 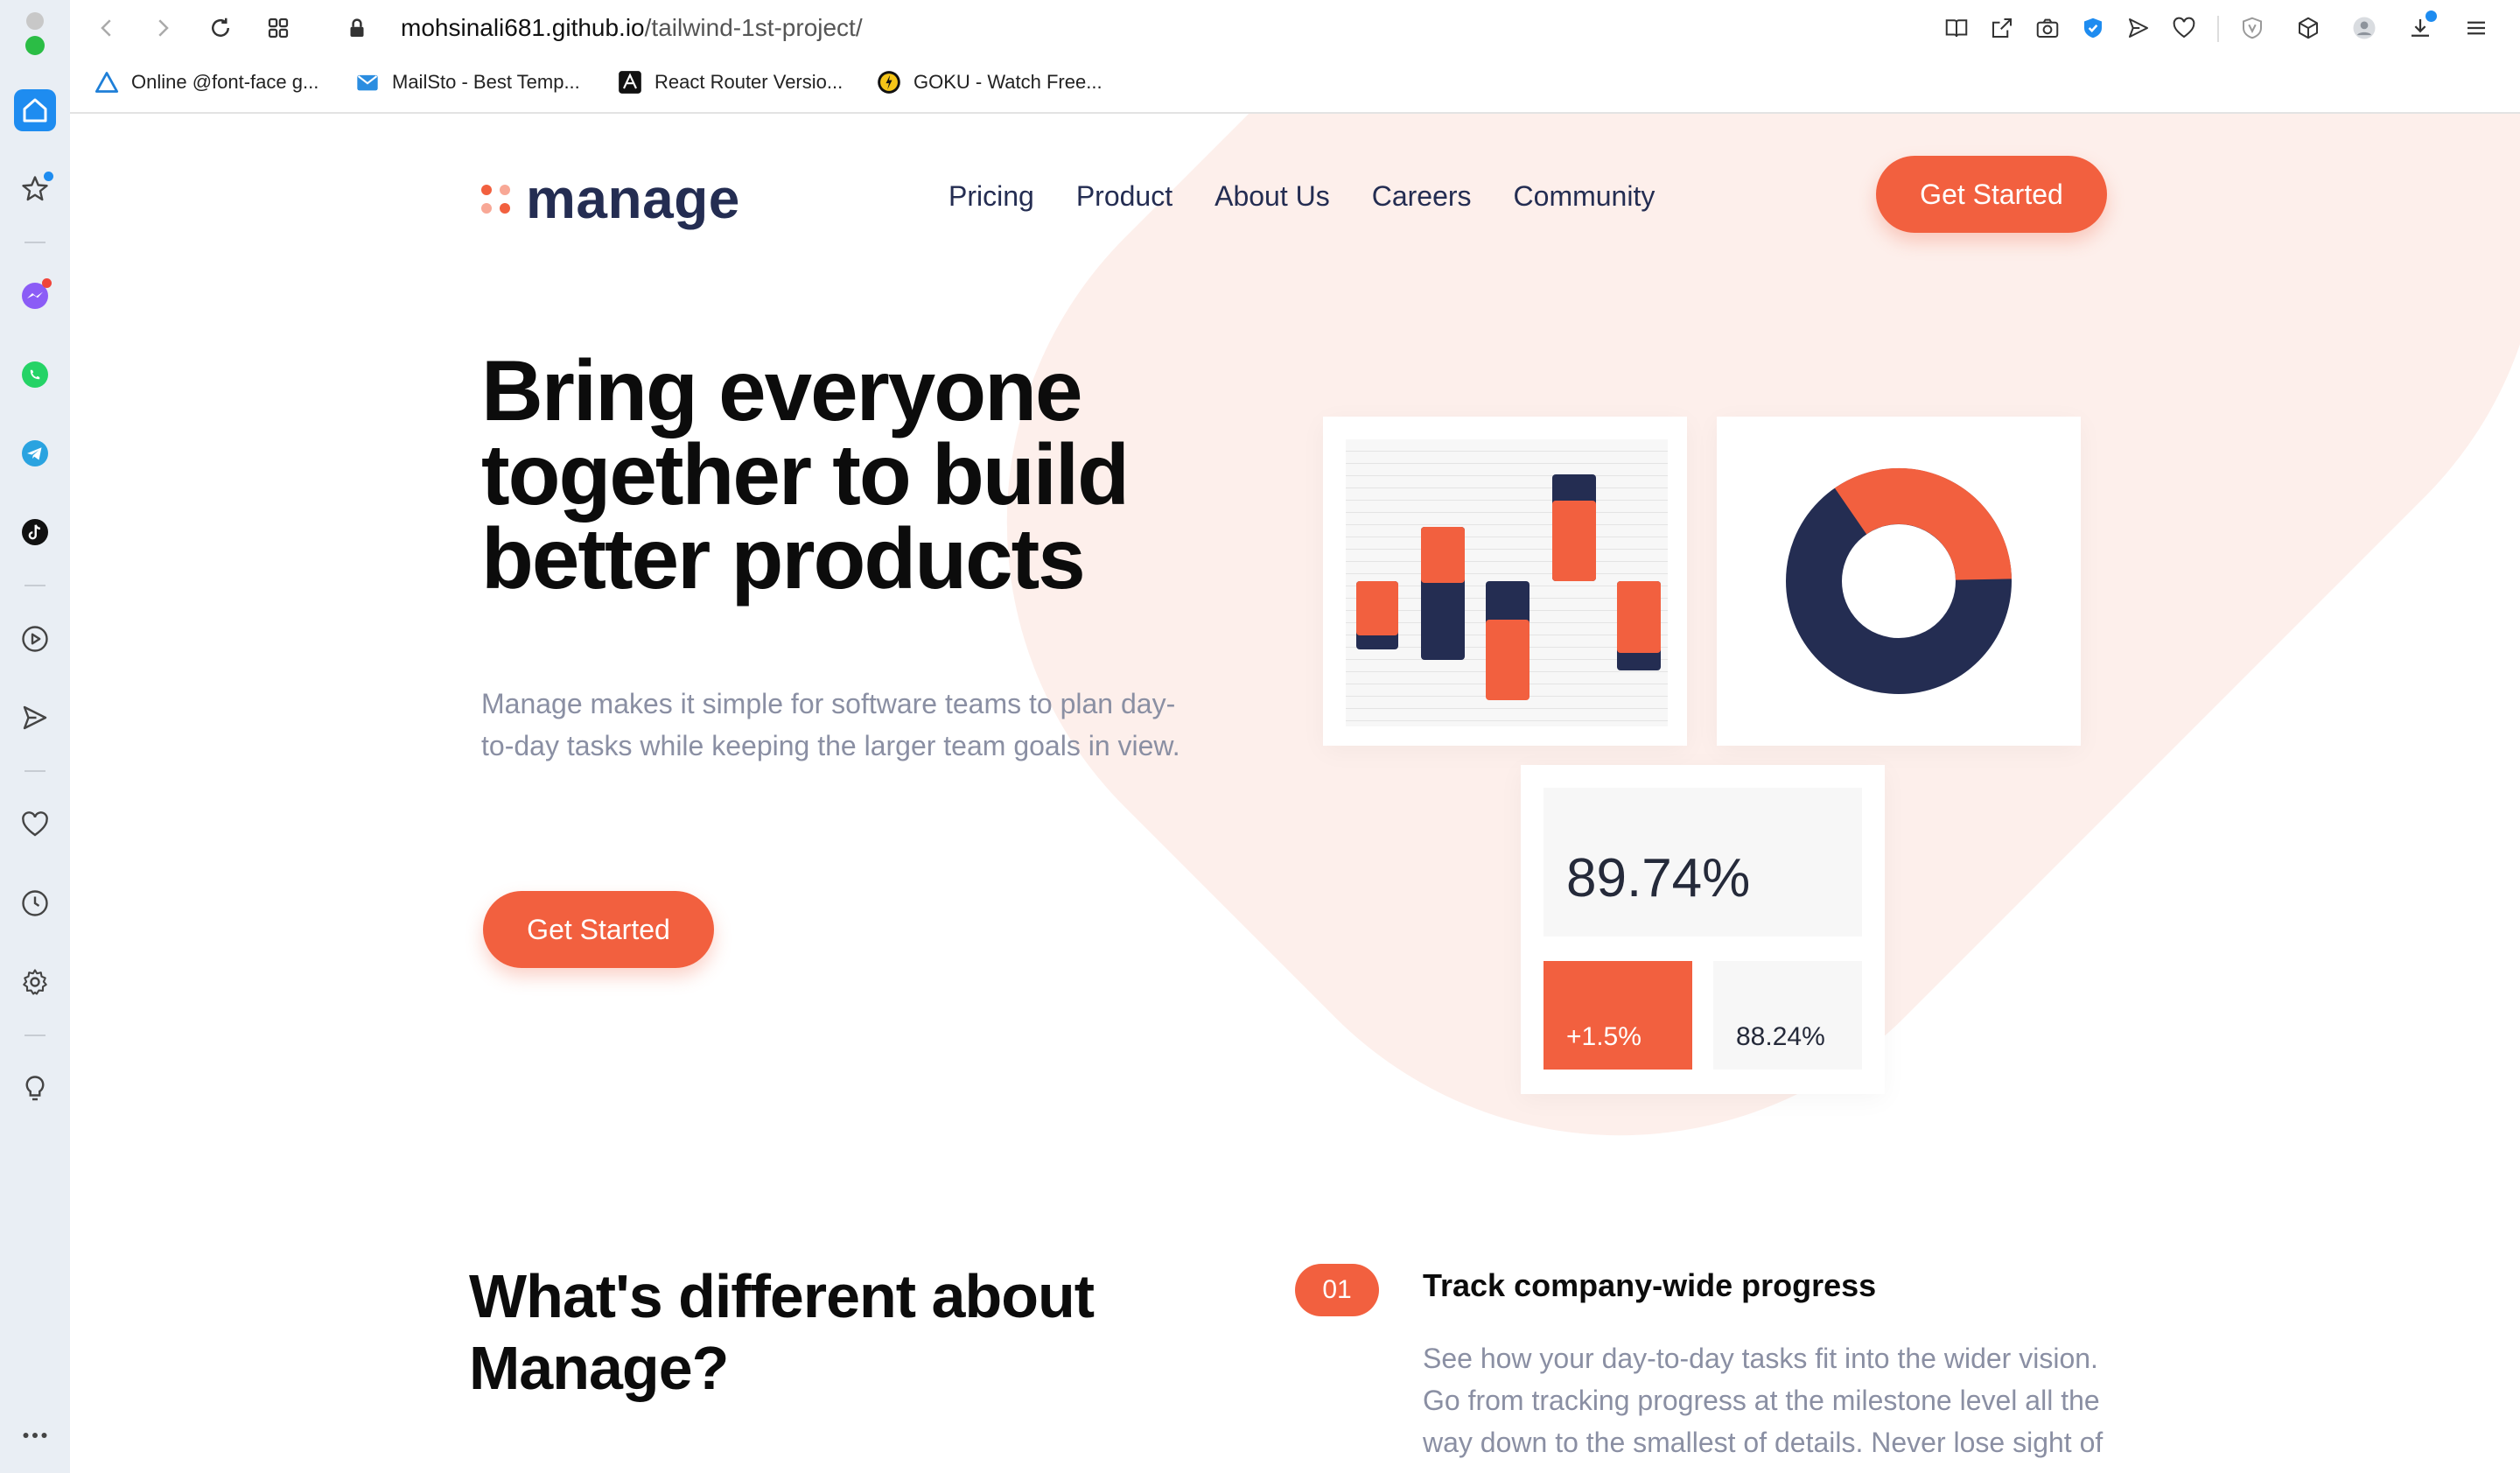 What do you see at coordinates (1585, 197) in the screenshot?
I see `nav-link-community: Community` at bounding box center [1585, 197].